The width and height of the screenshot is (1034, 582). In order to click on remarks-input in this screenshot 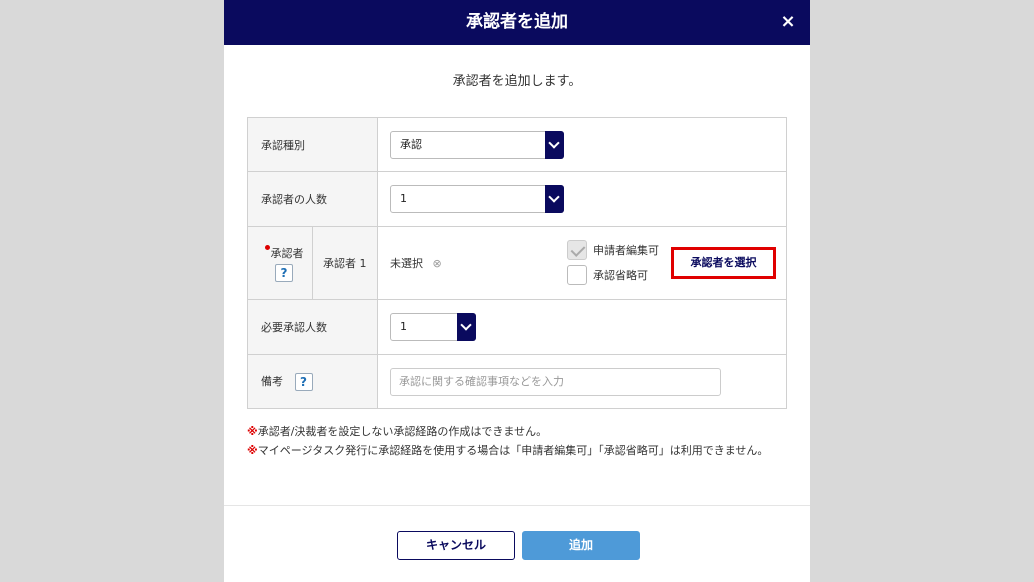, I will do `click(555, 381)`.